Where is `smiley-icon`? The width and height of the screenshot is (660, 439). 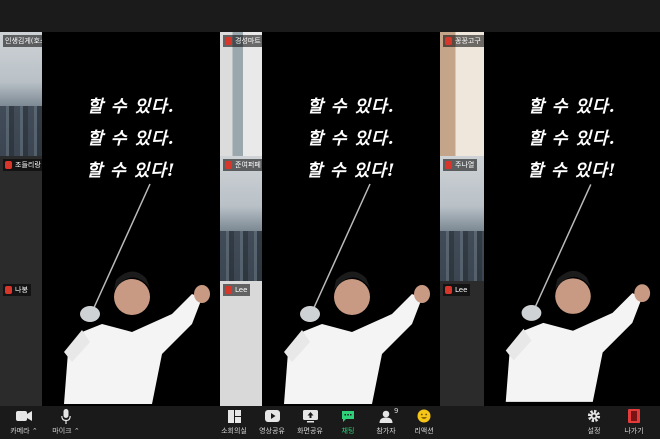 smiley-icon is located at coordinates (424, 416).